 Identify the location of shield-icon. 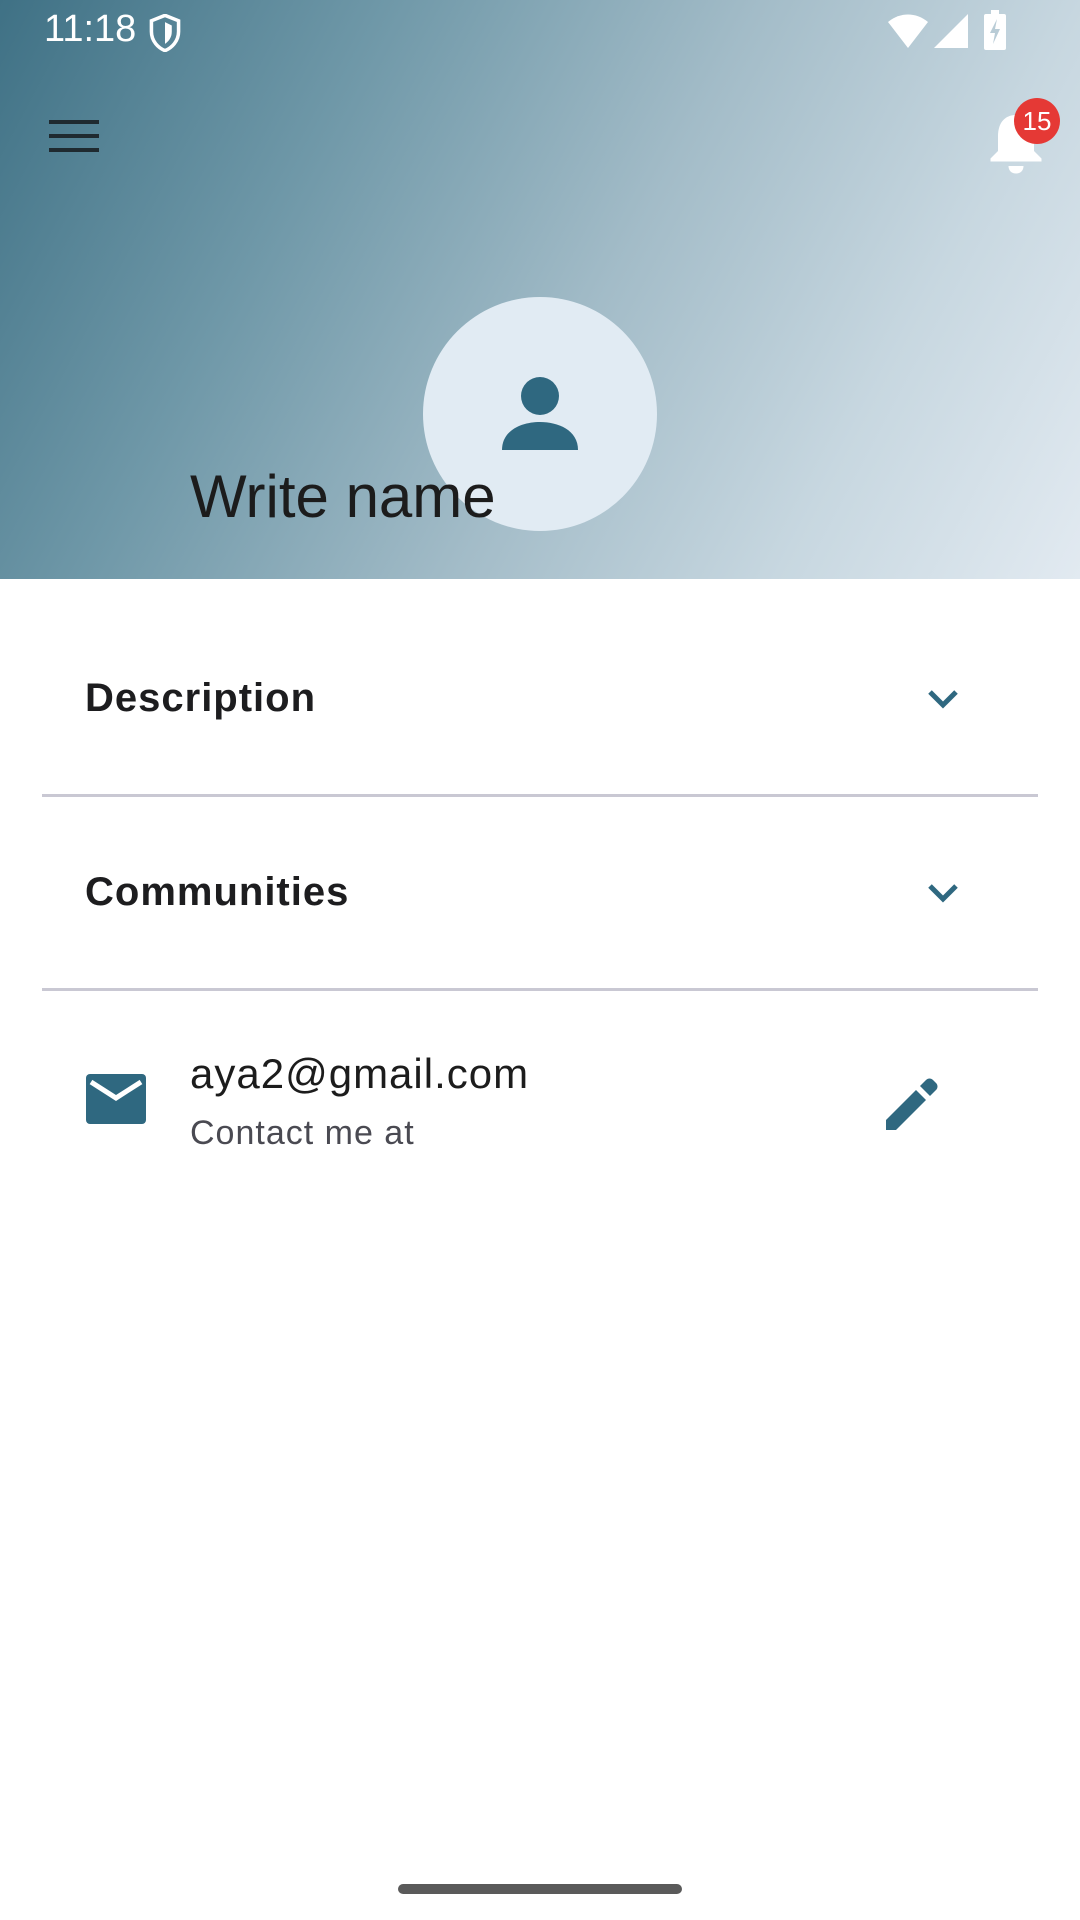
(165, 33).